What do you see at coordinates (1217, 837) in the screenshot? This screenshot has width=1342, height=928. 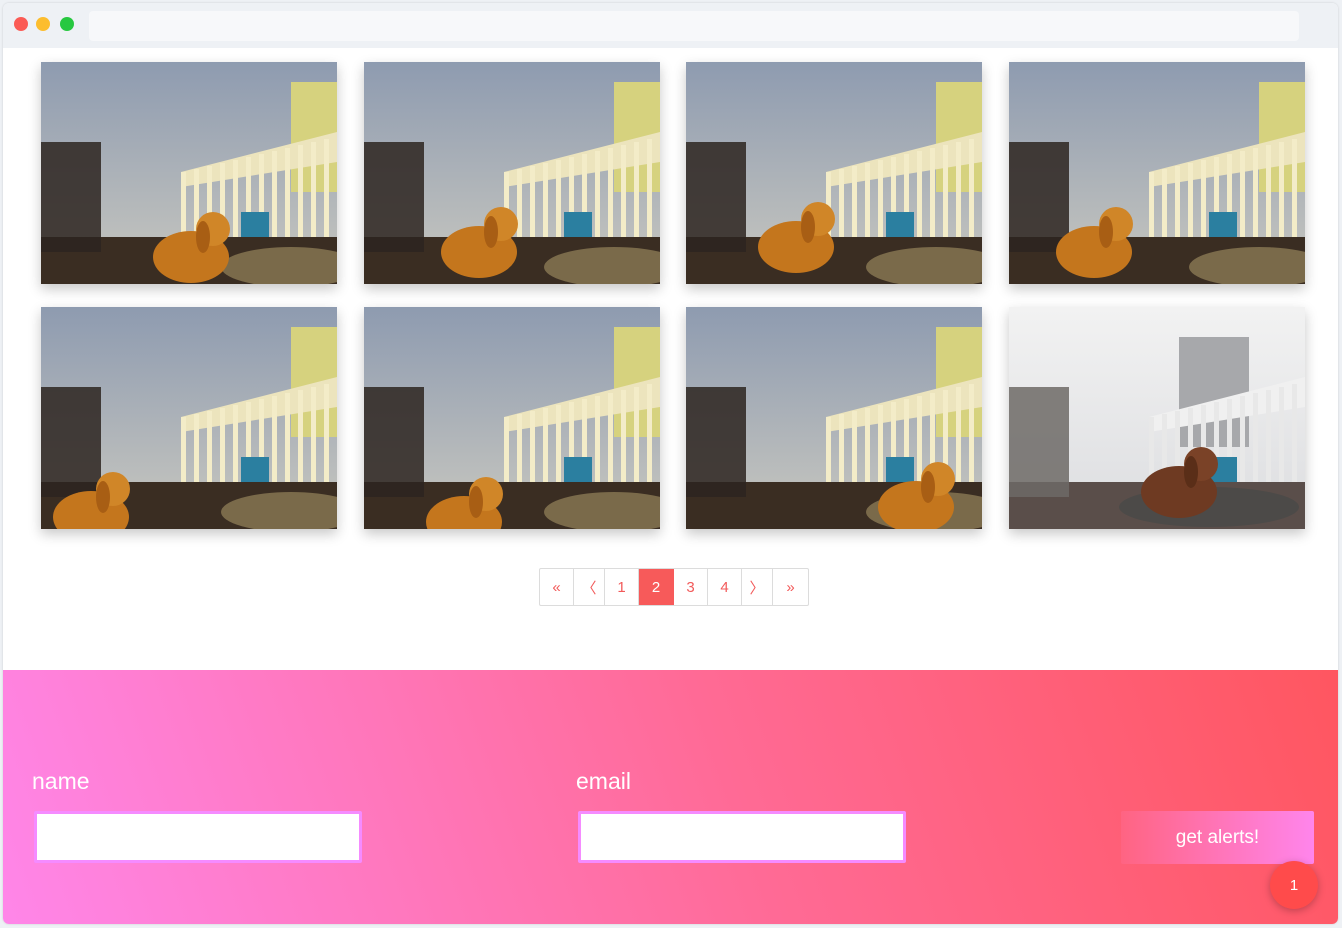 I see `get-alerts-button: get alerts!` at bounding box center [1217, 837].